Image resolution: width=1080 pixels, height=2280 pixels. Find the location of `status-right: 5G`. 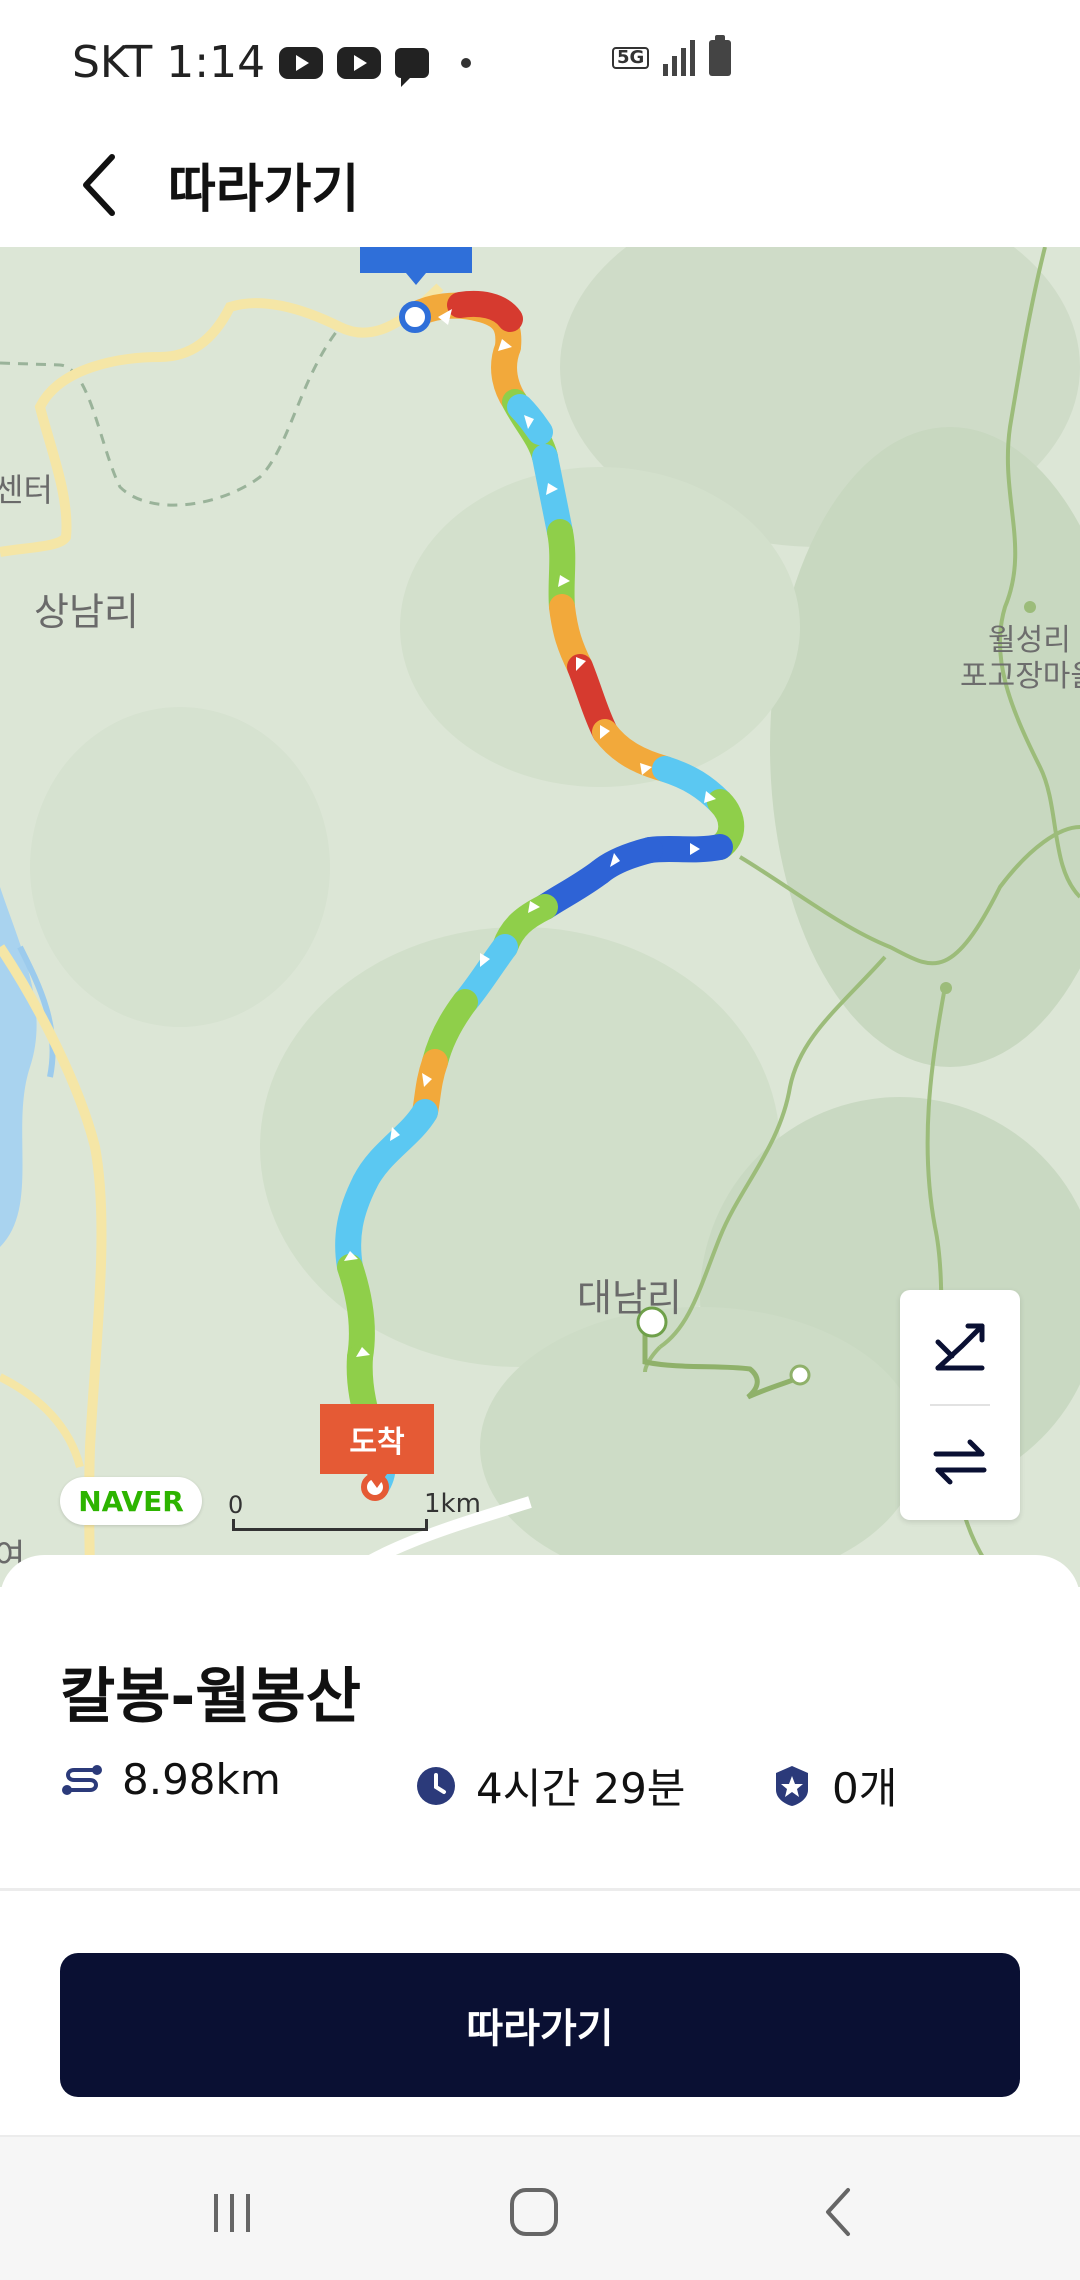

status-right: 5G is located at coordinates (672, 55).